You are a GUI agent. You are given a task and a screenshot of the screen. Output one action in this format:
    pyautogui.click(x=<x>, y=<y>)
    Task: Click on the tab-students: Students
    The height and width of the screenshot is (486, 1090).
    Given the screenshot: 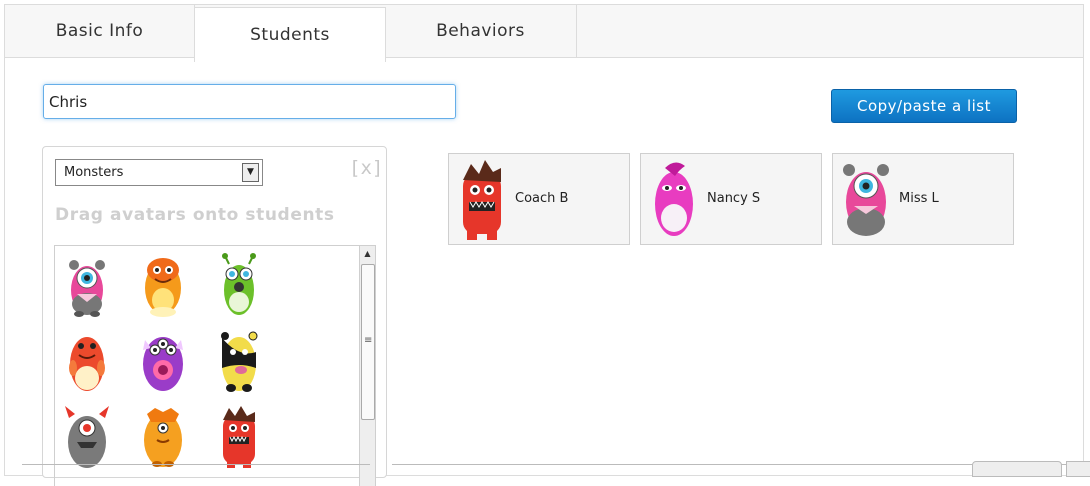 What is the action you would take?
    pyautogui.click(x=290, y=34)
    